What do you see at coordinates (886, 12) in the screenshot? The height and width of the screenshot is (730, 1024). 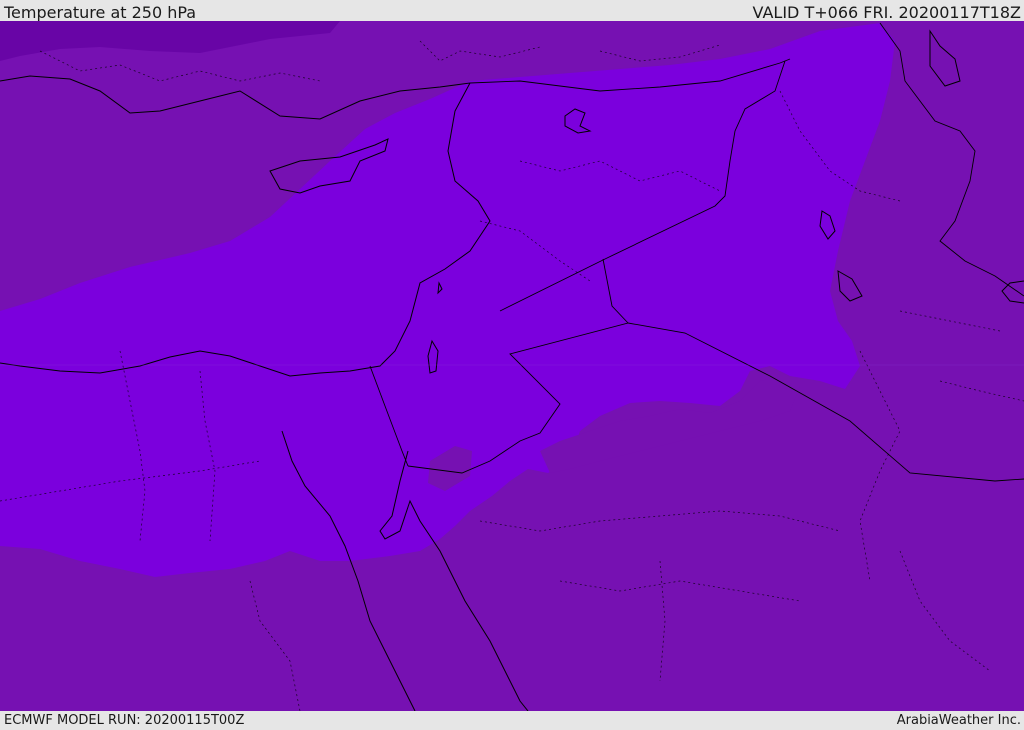 I see `valid-time: VALID T+066 FRI. 20200117T18Z` at bounding box center [886, 12].